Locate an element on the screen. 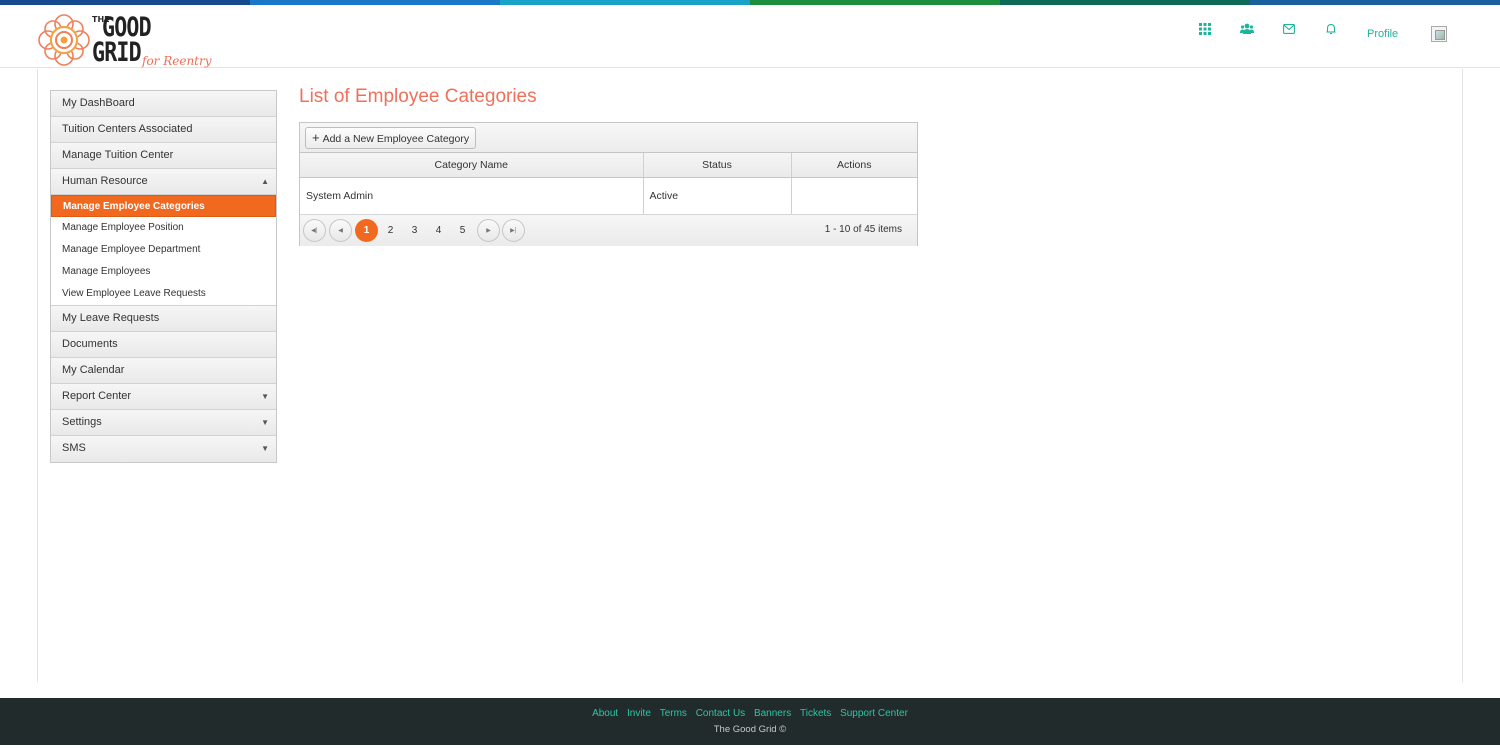 The image size is (1500, 748). logo: THE GOOD GRID for Reentry is located at coordinates (126, 40).